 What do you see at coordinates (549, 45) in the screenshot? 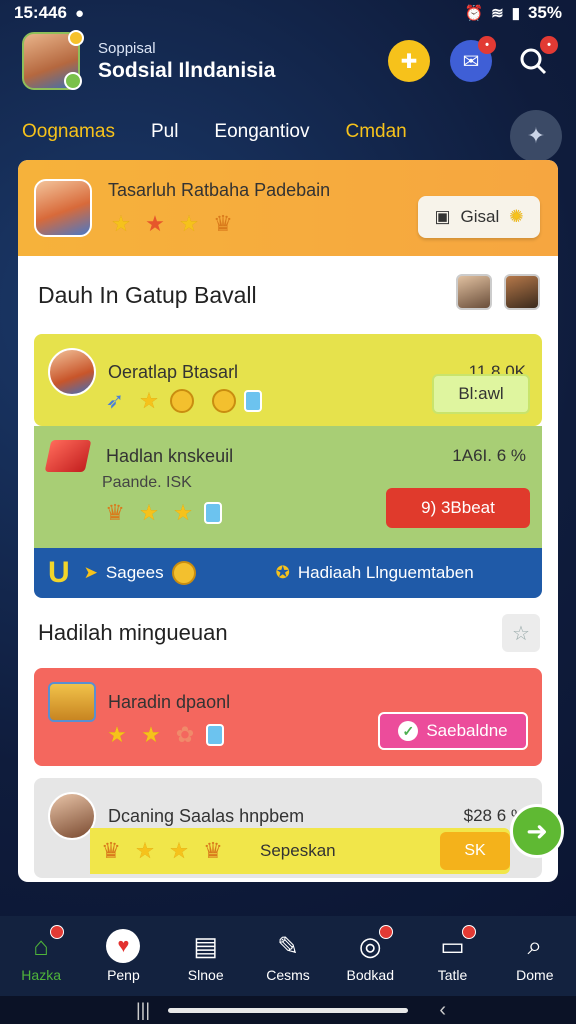
I see `search-notification-badge: •` at bounding box center [549, 45].